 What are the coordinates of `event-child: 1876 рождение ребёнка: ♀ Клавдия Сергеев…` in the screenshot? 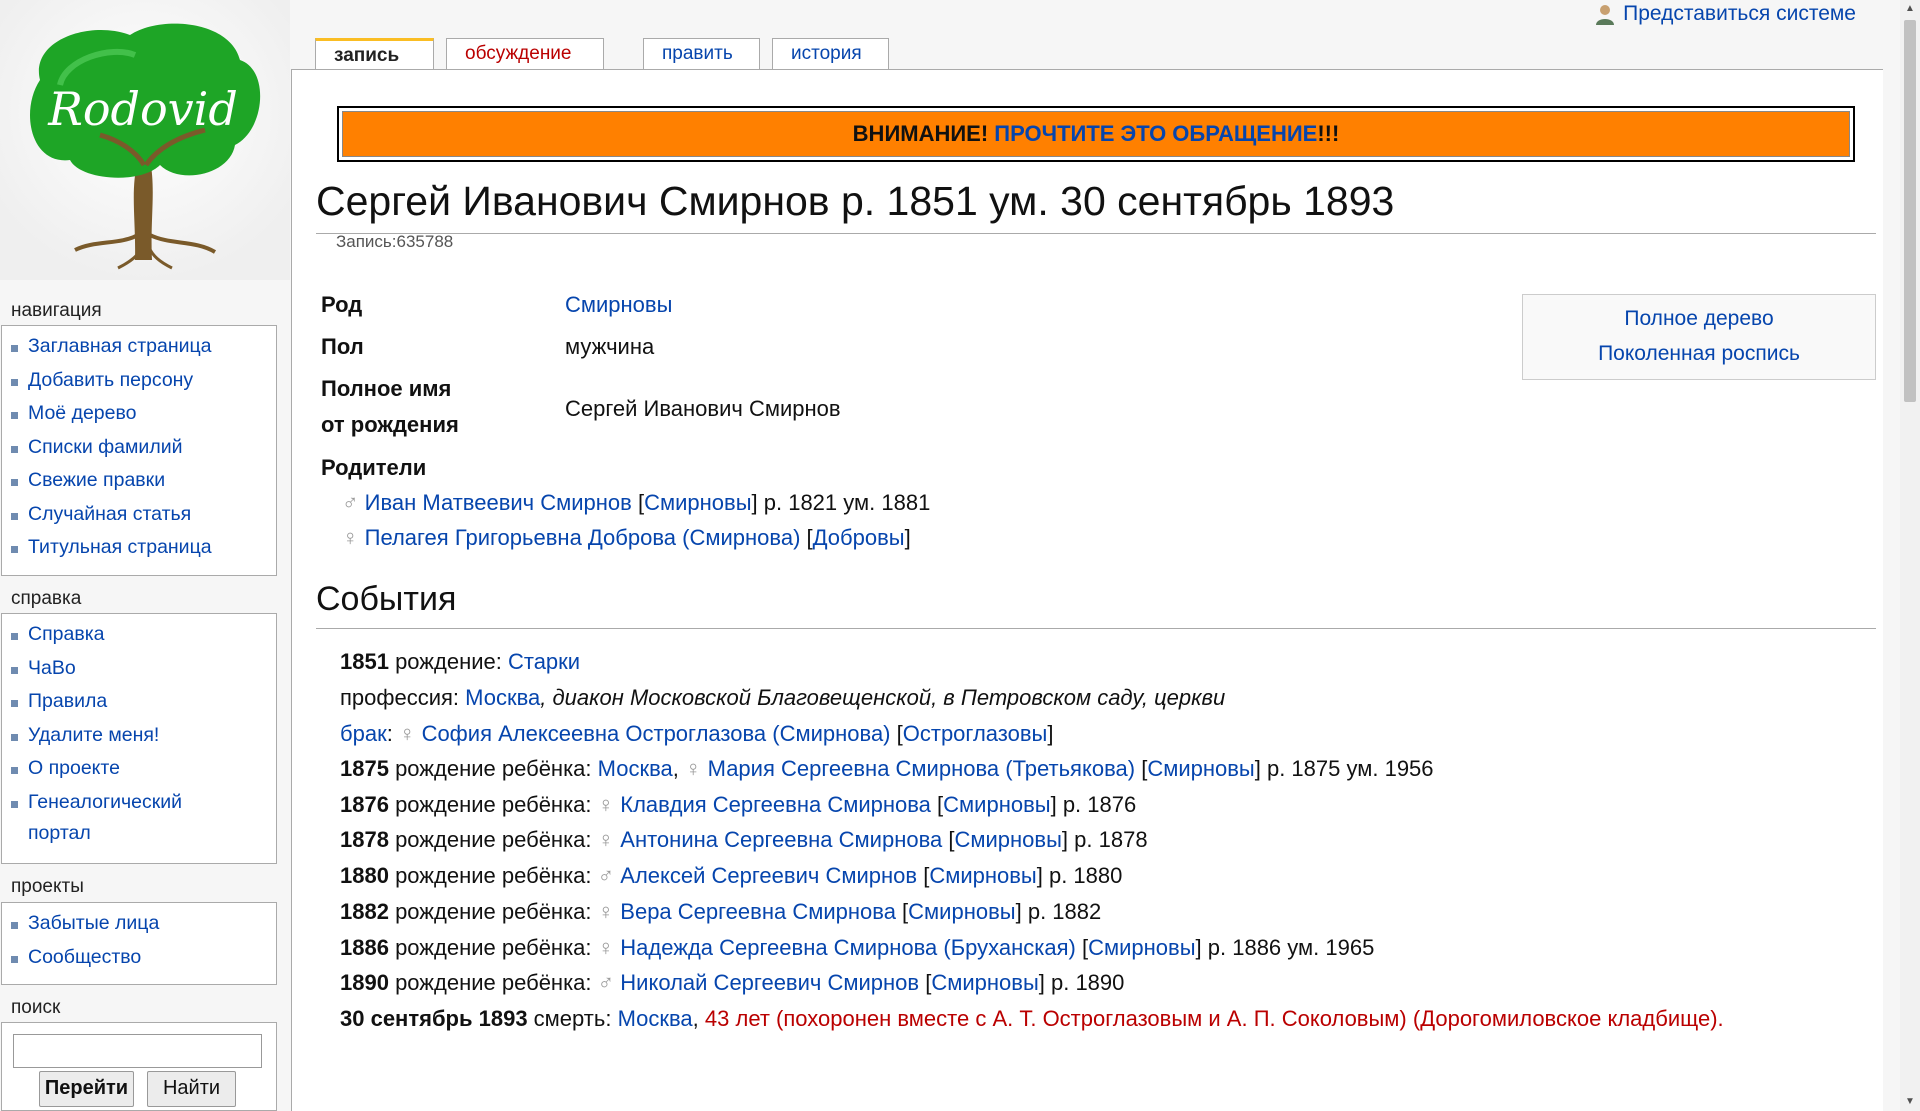 It's located at (738, 804).